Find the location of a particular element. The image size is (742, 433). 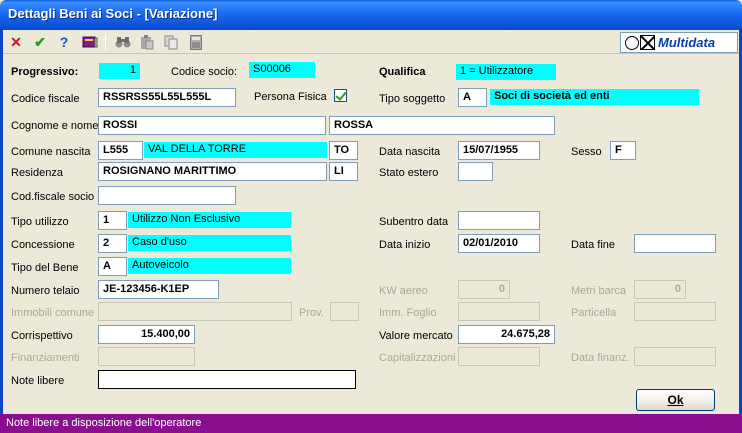

label-subentro-data: Subentro data is located at coordinates (414, 222).